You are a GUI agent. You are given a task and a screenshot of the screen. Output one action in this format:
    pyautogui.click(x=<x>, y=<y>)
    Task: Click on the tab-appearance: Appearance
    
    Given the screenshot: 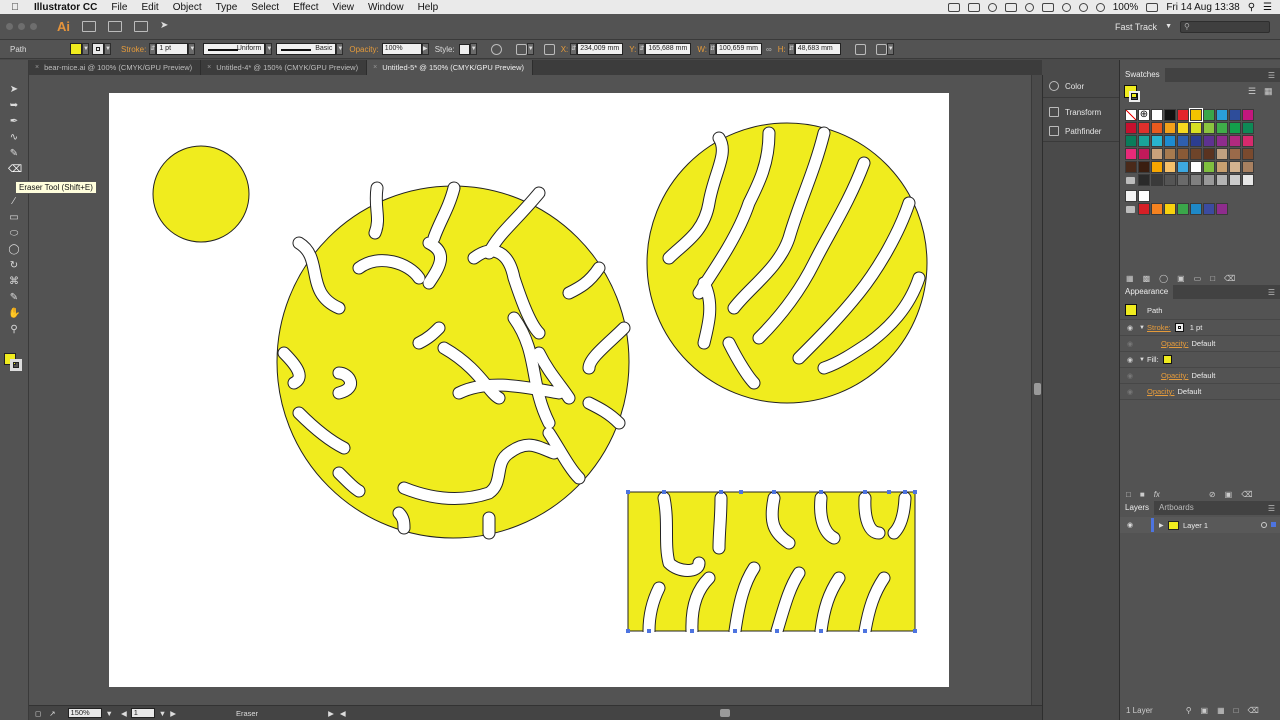 What is the action you would take?
    pyautogui.click(x=1147, y=292)
    